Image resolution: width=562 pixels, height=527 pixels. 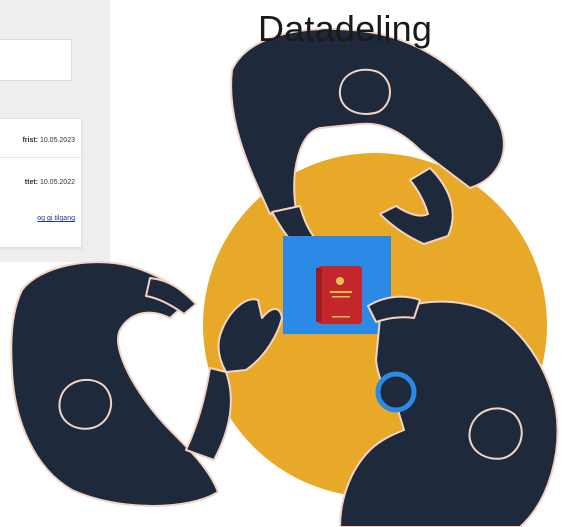 I want to click on coffee-cup-icon, so click(x=396, y=392).